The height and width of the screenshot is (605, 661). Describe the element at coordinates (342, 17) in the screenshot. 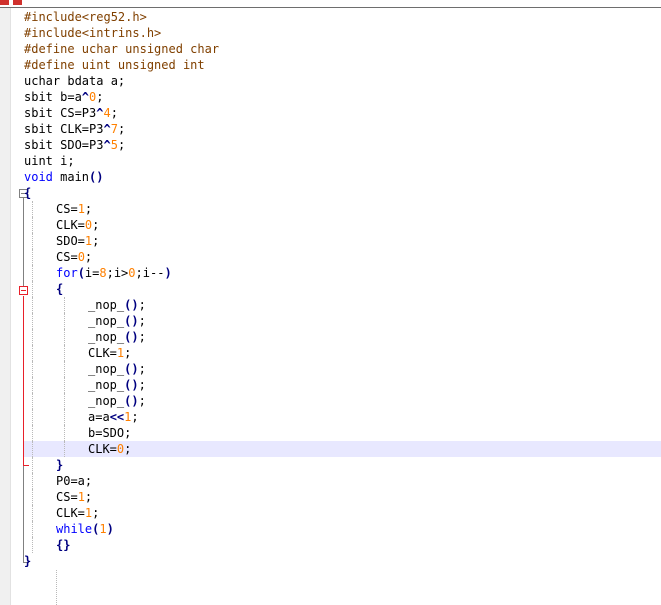

I see `code-line: #include<reg52.h>` at that location.